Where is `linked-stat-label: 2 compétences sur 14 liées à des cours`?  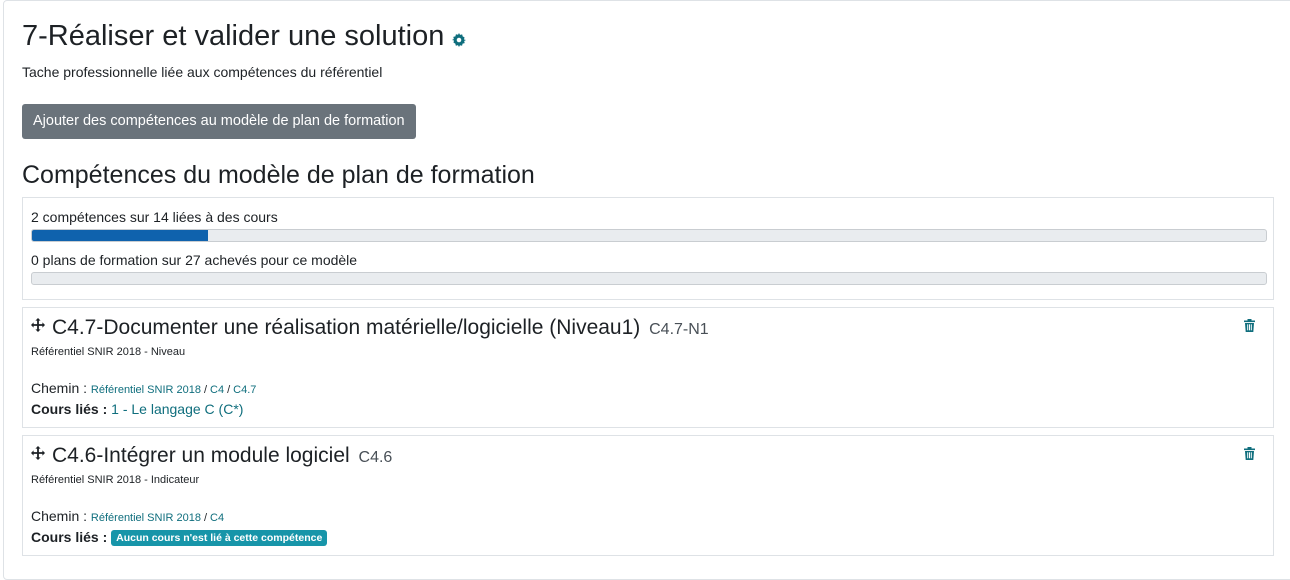
linked-stat-label: 2 compétences sur 14 liées à des cours is located at coordinates (154, 217).